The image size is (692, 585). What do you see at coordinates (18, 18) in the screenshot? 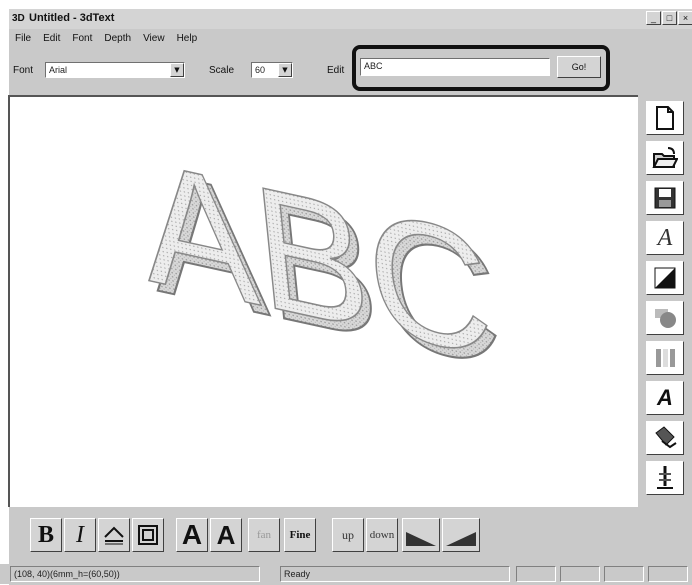
I see `app-icon: 3D` at bounding box center [18, 18].